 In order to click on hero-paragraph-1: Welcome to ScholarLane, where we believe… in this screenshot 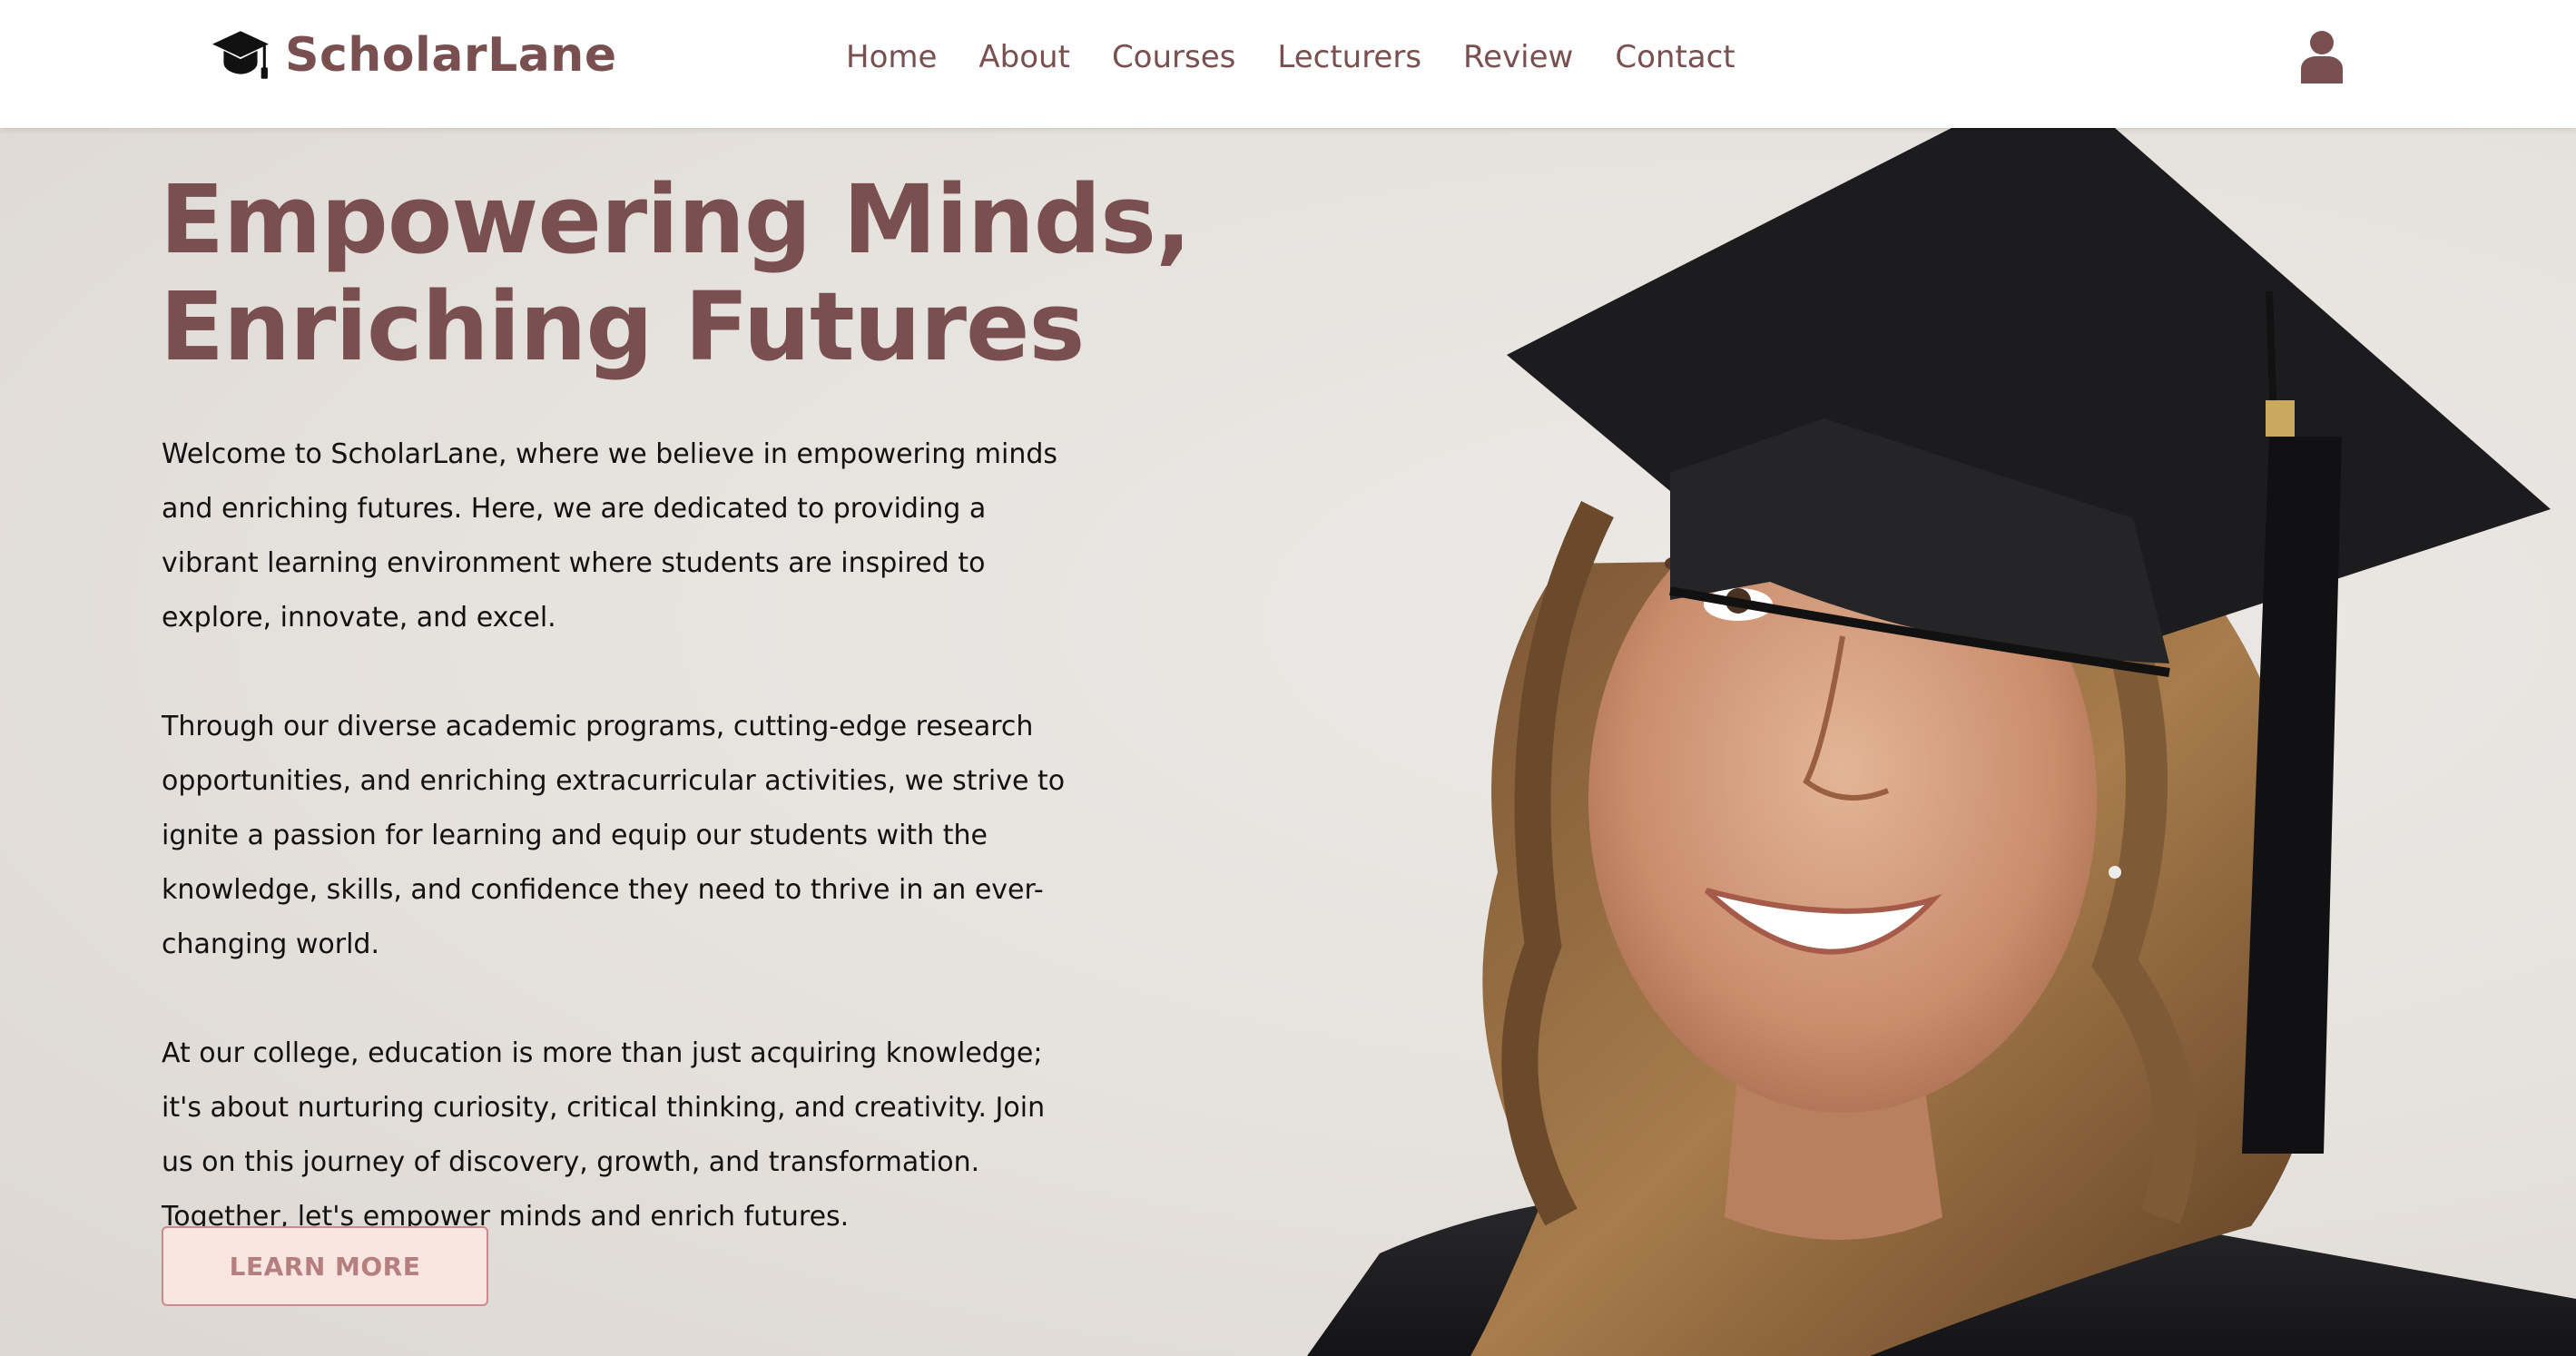, I will do `click(610, 536)`.